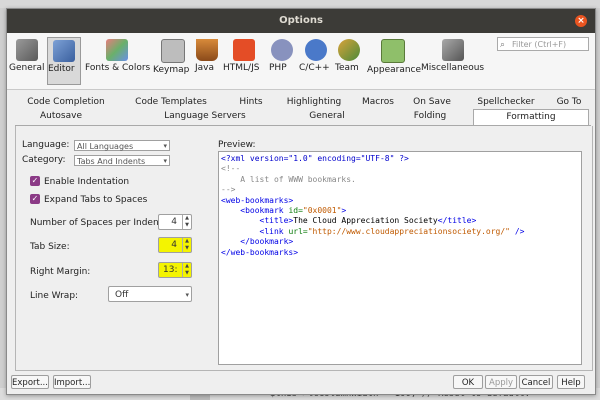 Image resolution: width=600 pixels, height=400 pixels. What do you see at coordinates (251, 102) in the screenshot?
I see `tab-hints: Hints` at bounding box center [251, 102].